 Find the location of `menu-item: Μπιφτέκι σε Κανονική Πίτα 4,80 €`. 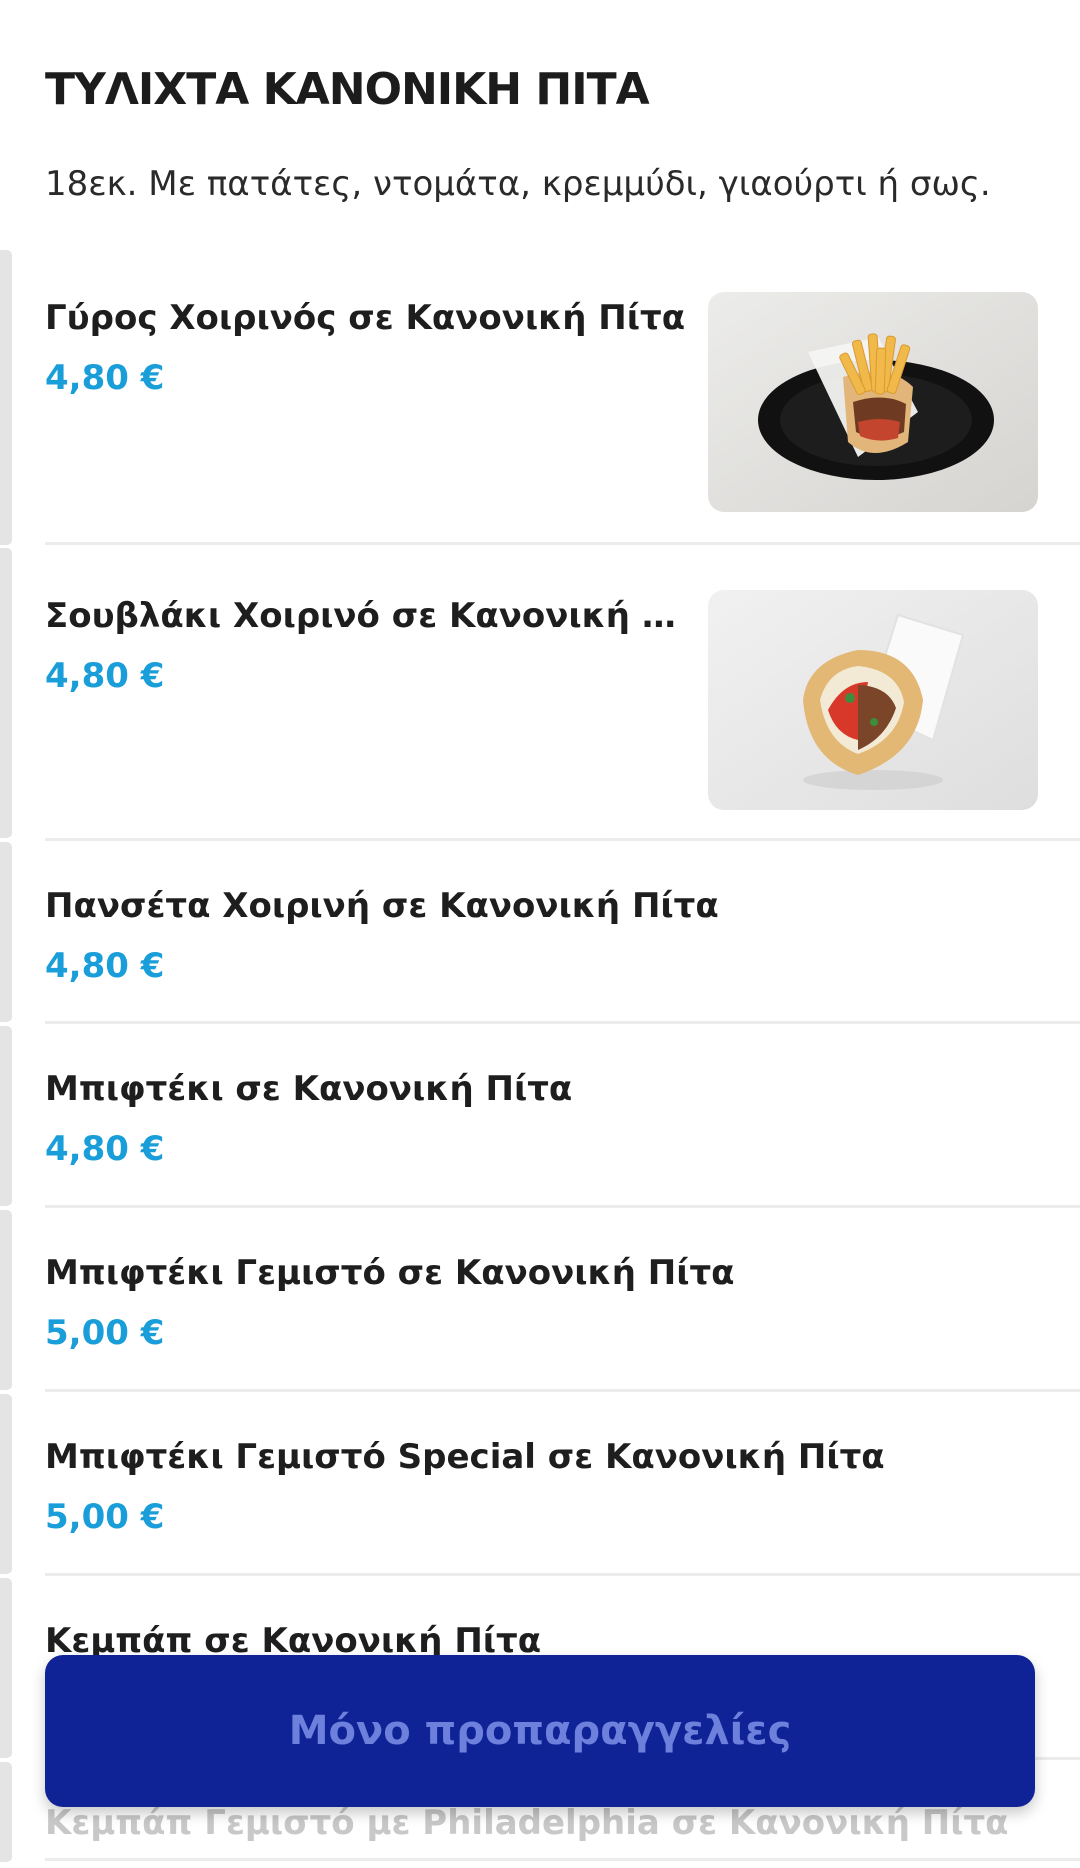

menu-item: Μπιφτέκι σε Κανονική Πίτα 4,80 € is located at coordinates (562, 1116).